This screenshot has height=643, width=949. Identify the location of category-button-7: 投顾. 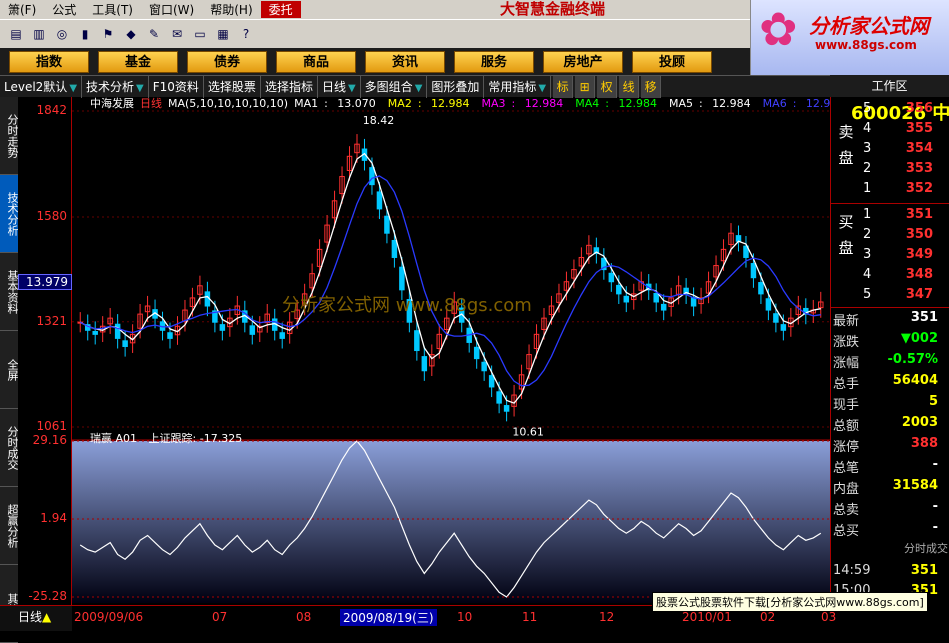
(672, 61).